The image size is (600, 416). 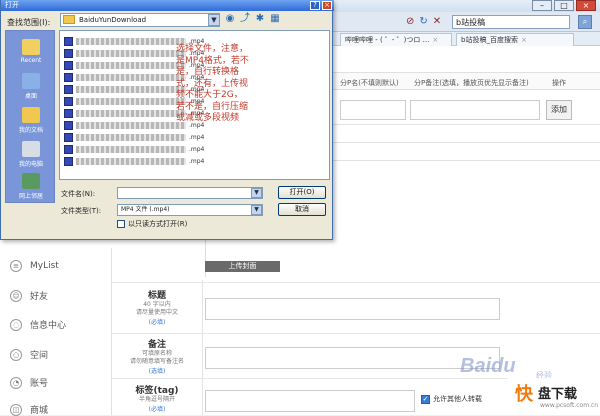 I want to click on dialog-controls: ? ×, so click(x=321, y=5).